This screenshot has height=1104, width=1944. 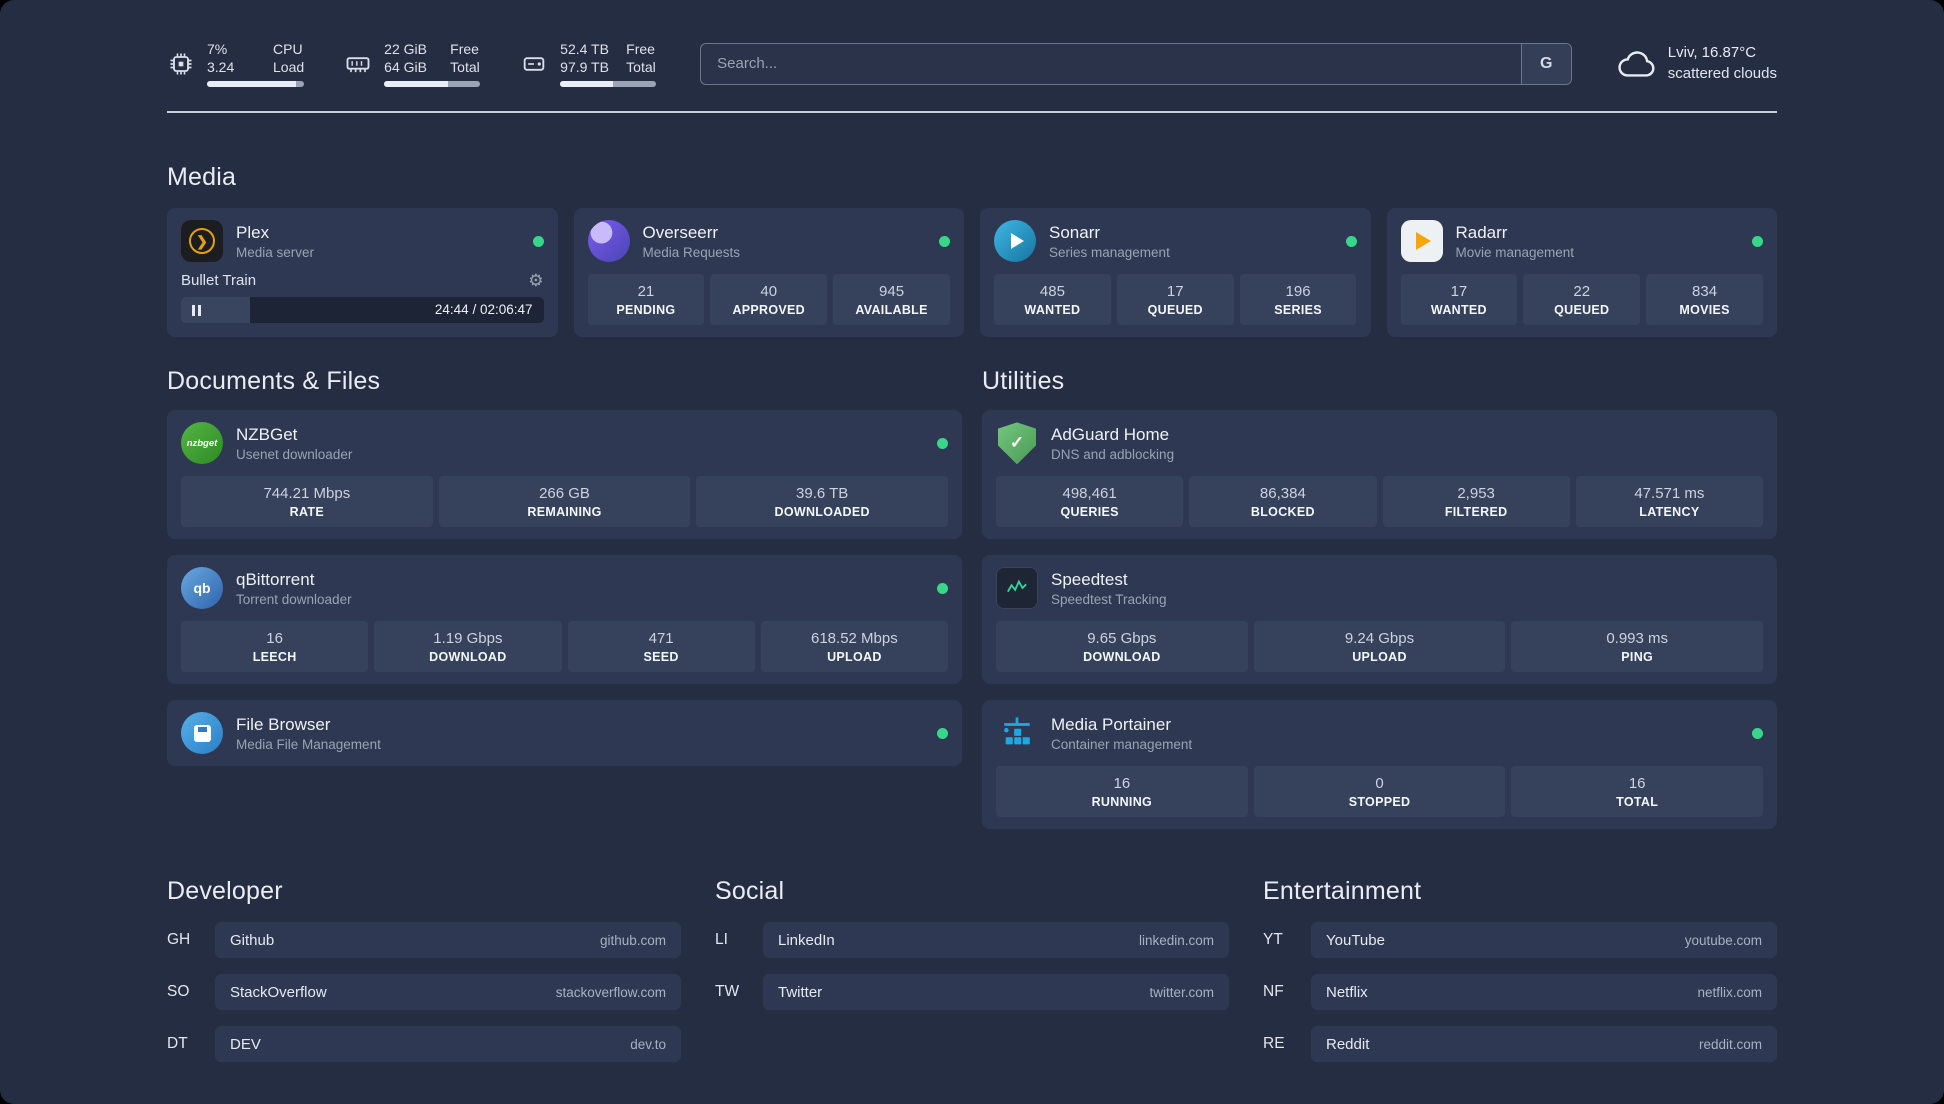 What do you see at coordinates (424, 940) in the screenshot?
I see `bookmark-github: GH Github github.com` at bounding box center [424, 940].